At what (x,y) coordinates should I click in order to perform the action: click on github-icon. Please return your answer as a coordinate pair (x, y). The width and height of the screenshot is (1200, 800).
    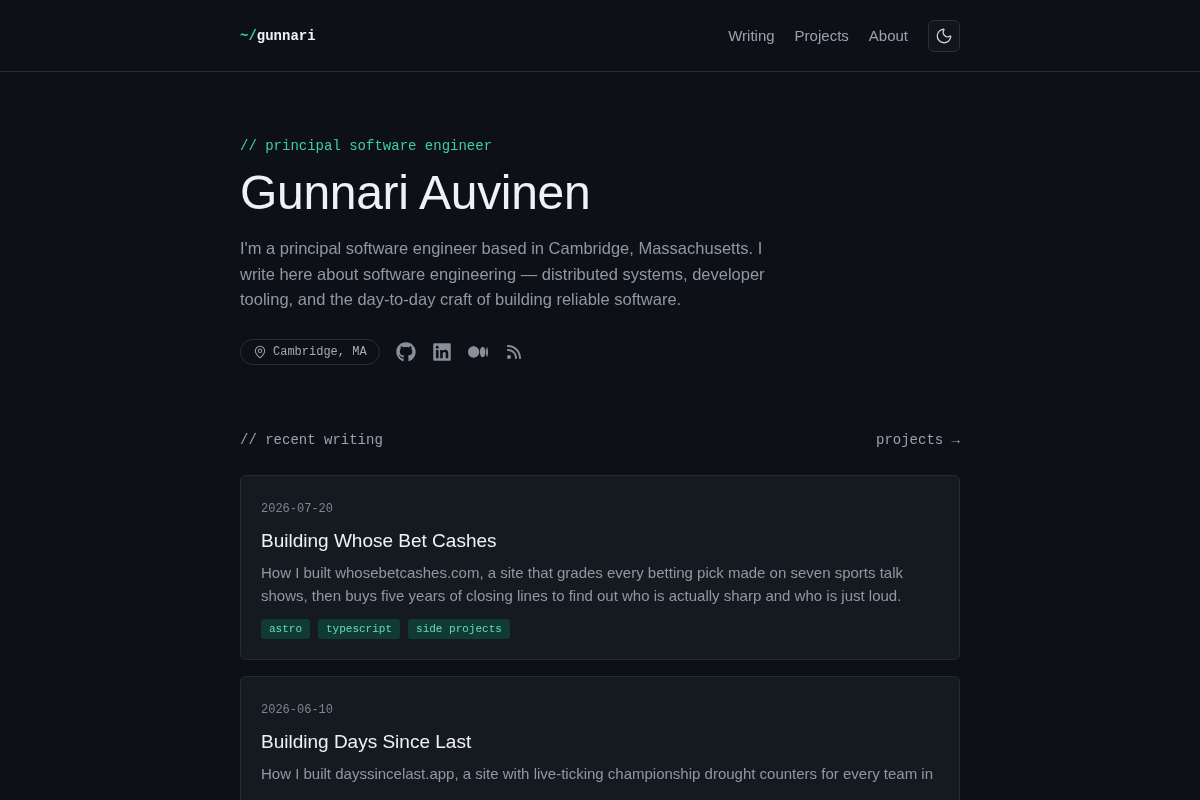
    Looking at the image, I should click on (405, 351).